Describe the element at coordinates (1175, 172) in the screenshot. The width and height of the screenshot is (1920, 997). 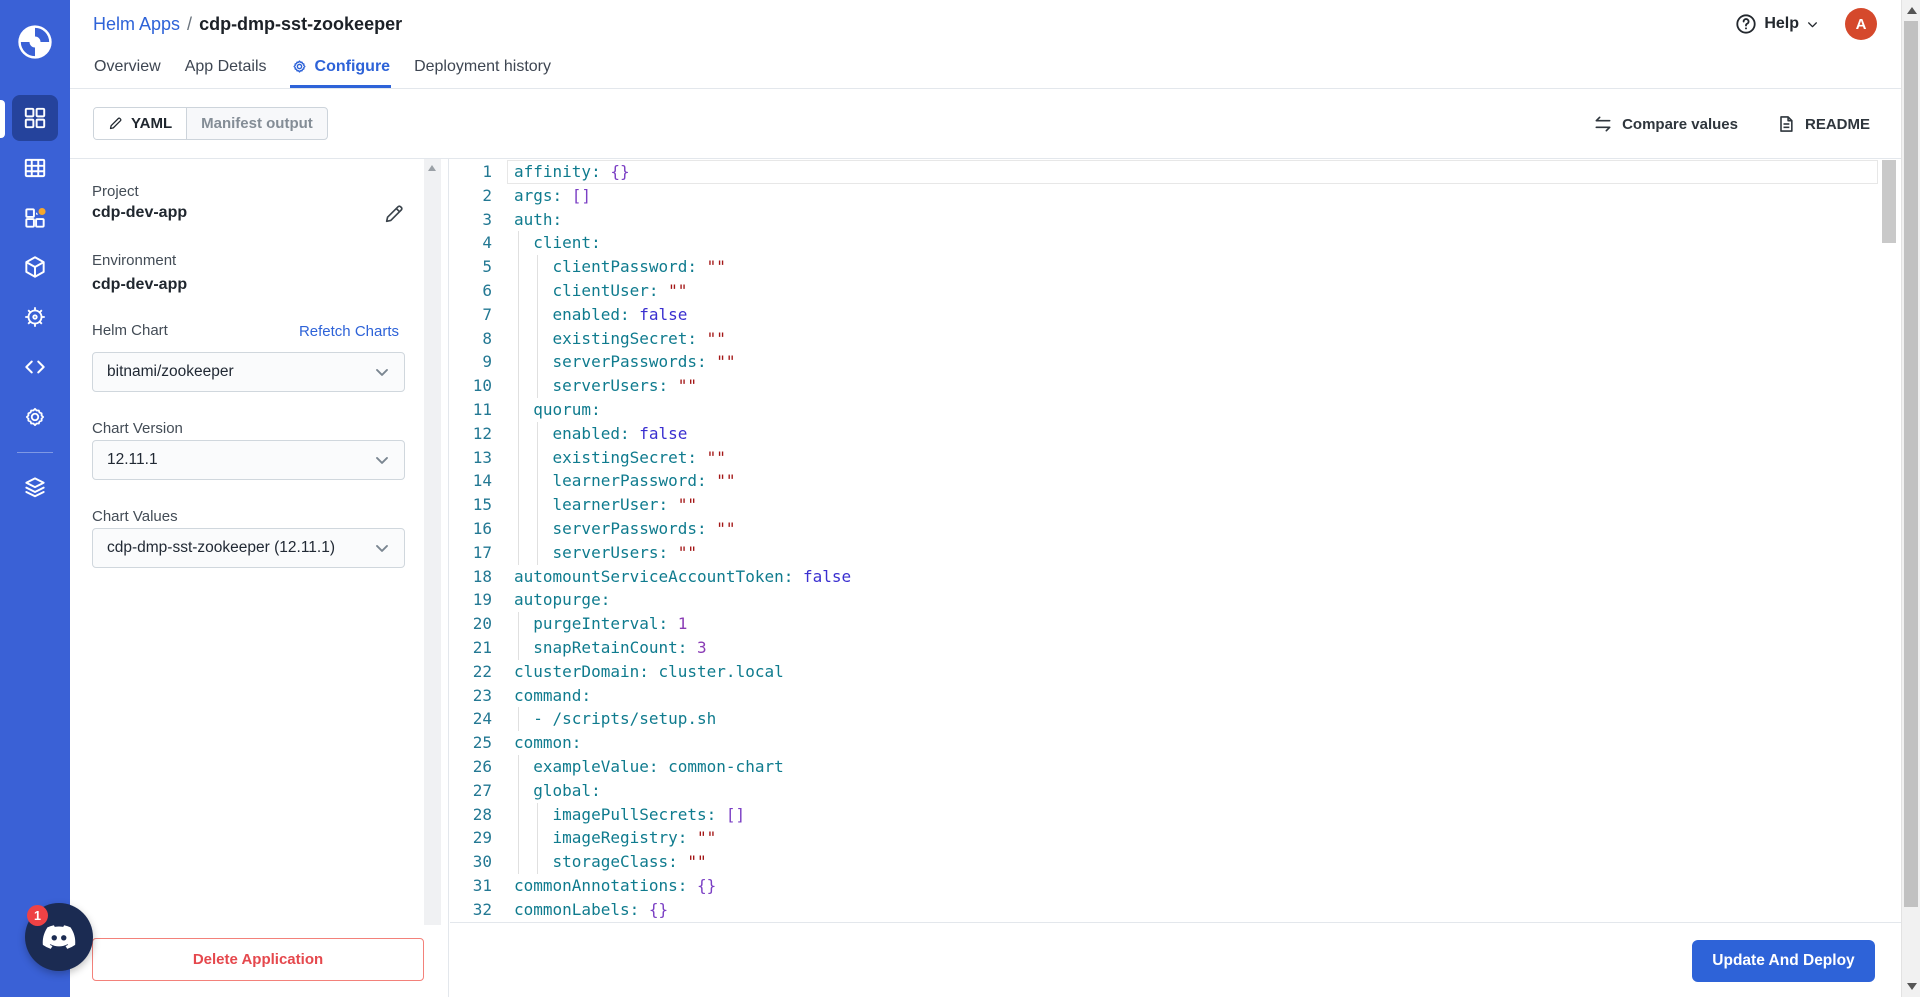
I see `code-line: 1 affinity: {}` at that location.